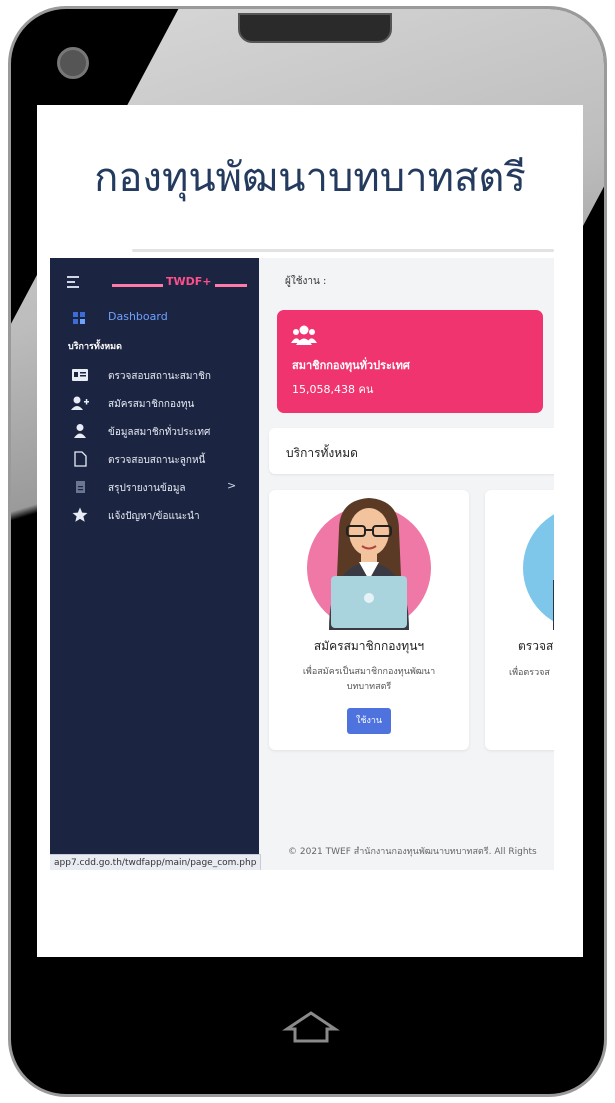 Image resolution: width=615 pixels, height=1103 pixels. Describe the element at coordinates (80, 514) in the screenshot. I see `star-icon` at that location.